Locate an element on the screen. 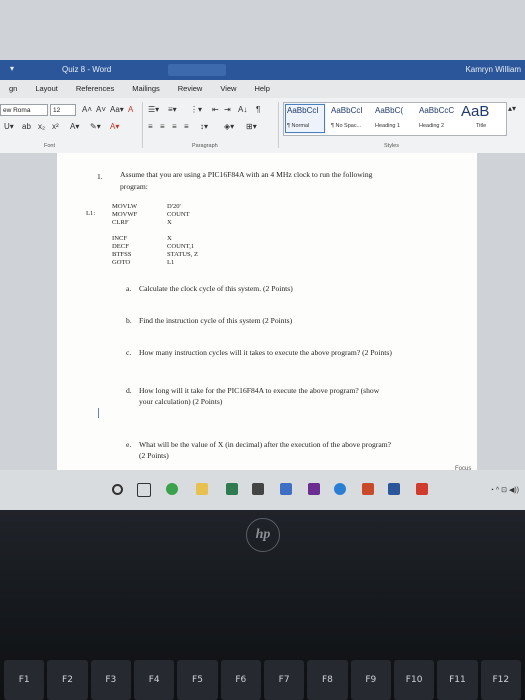  style-heading-1: AaBbC( Heading 1 is located at coordinates (393, 118).